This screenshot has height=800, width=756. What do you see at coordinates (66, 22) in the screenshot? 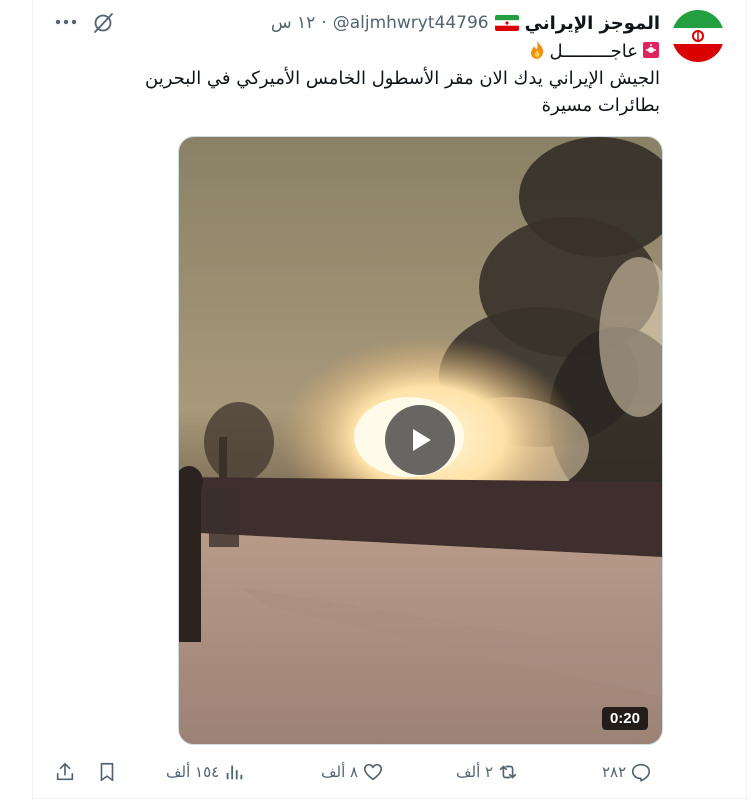
I see `more-horizontal-icon` at bounding box center [66, 22].